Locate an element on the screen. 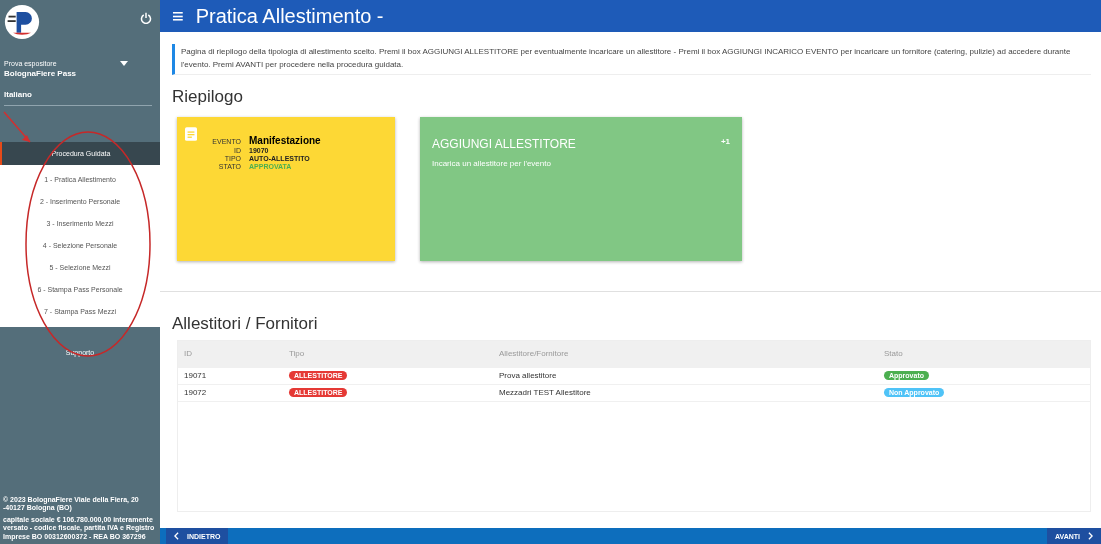 Image resolution: width=1101 pixels, height=544 pixels. section-title: Allestitori / Fornitori is located at coordinates (245, 323).